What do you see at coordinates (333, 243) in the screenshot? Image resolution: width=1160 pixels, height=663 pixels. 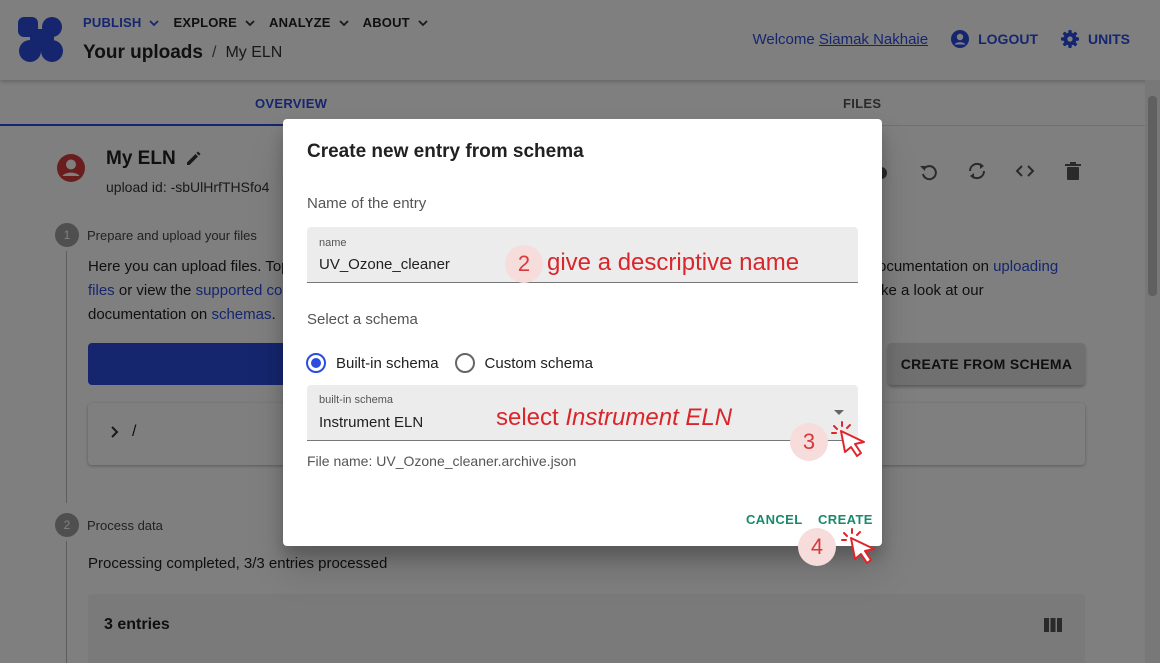 I see `entry-name-field-label: name` at bounding box center [333, 243].